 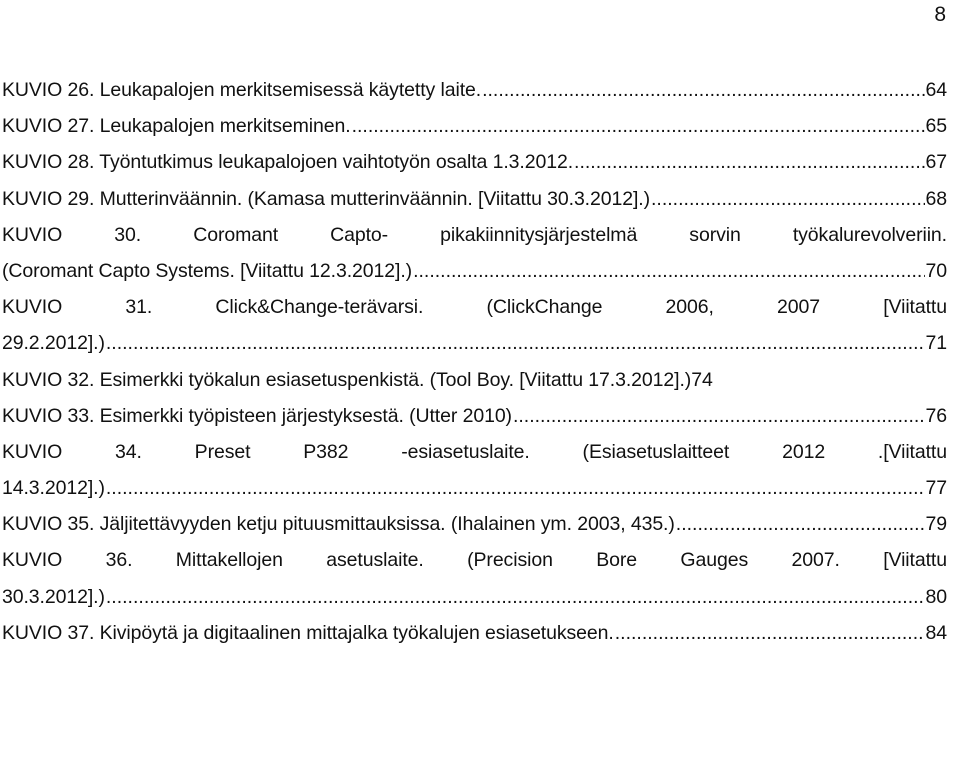 What do you see at coordinates (936, 90) in the screenshot?
I see `toc-entry-page: 64` at bounding box center [936, 90].